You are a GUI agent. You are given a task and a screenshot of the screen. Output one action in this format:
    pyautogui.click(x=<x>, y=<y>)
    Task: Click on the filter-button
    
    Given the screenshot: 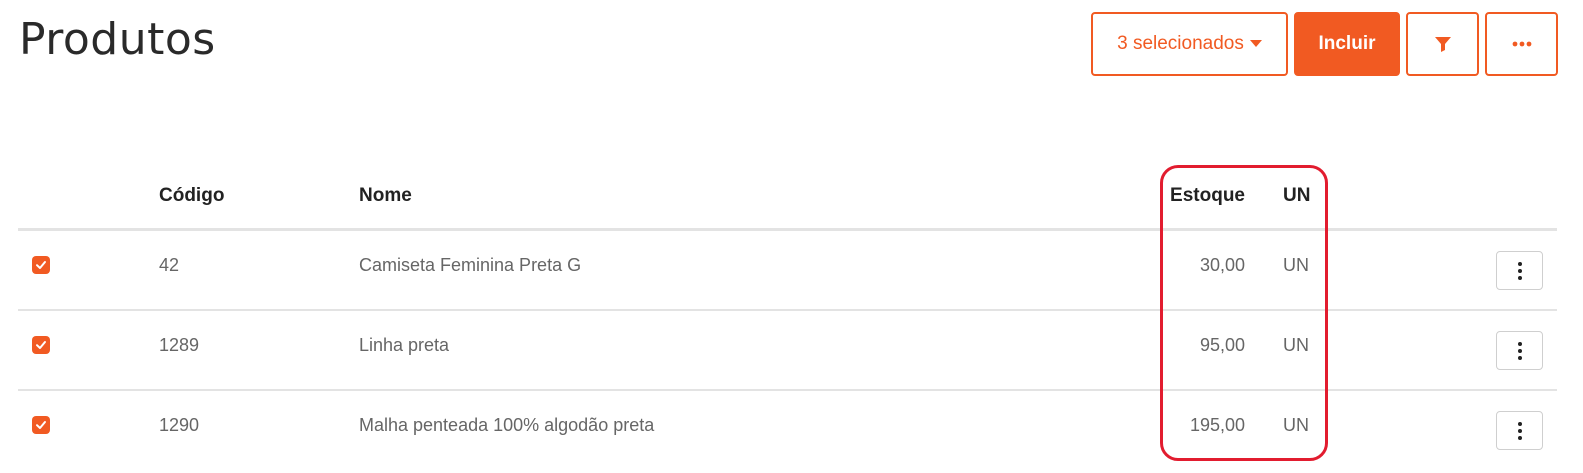 What is the action you would take?
    pyautogui.click(x=1442, y=44)
    